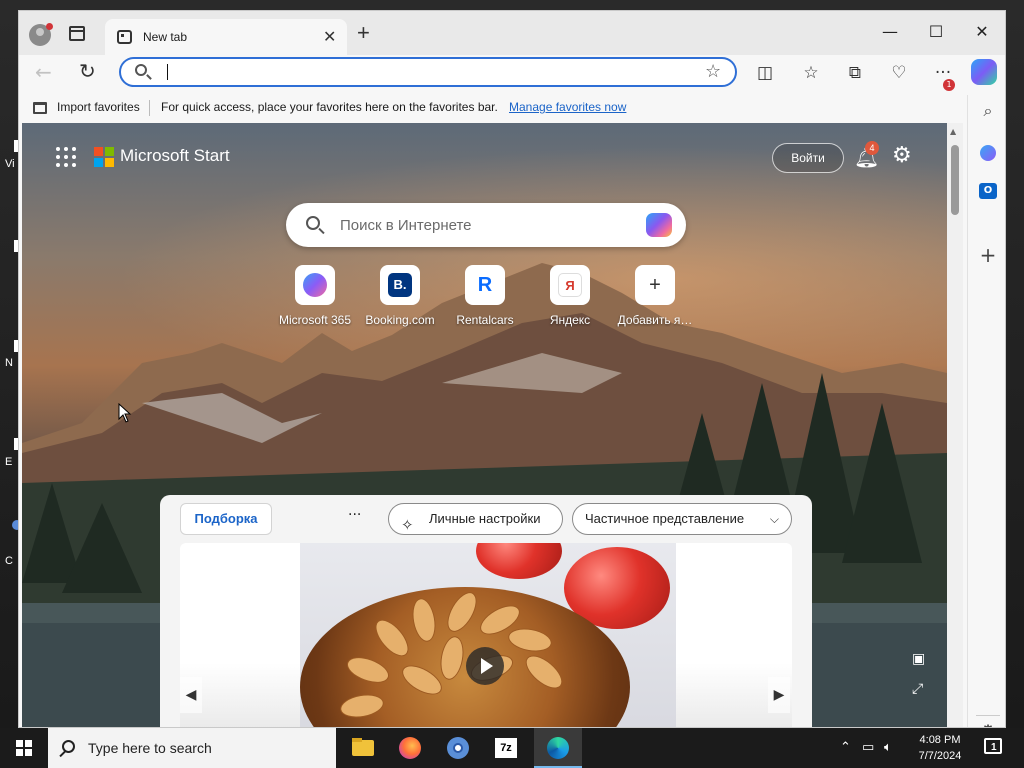 The height and width of the screenshot is (768, 1024). What do you see at coordinates (519, 561) in the screenshot?
I see `apple-graphic` at bounding box center [519, 561].